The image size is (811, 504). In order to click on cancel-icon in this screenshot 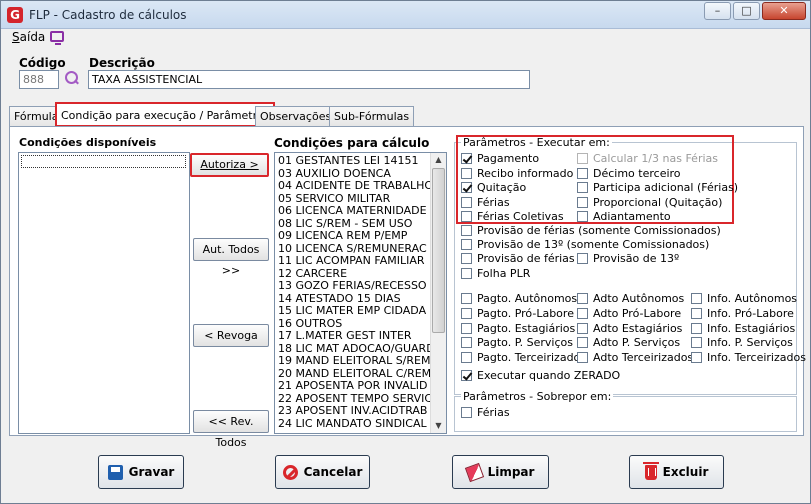, I will do `click(290, 472)`.